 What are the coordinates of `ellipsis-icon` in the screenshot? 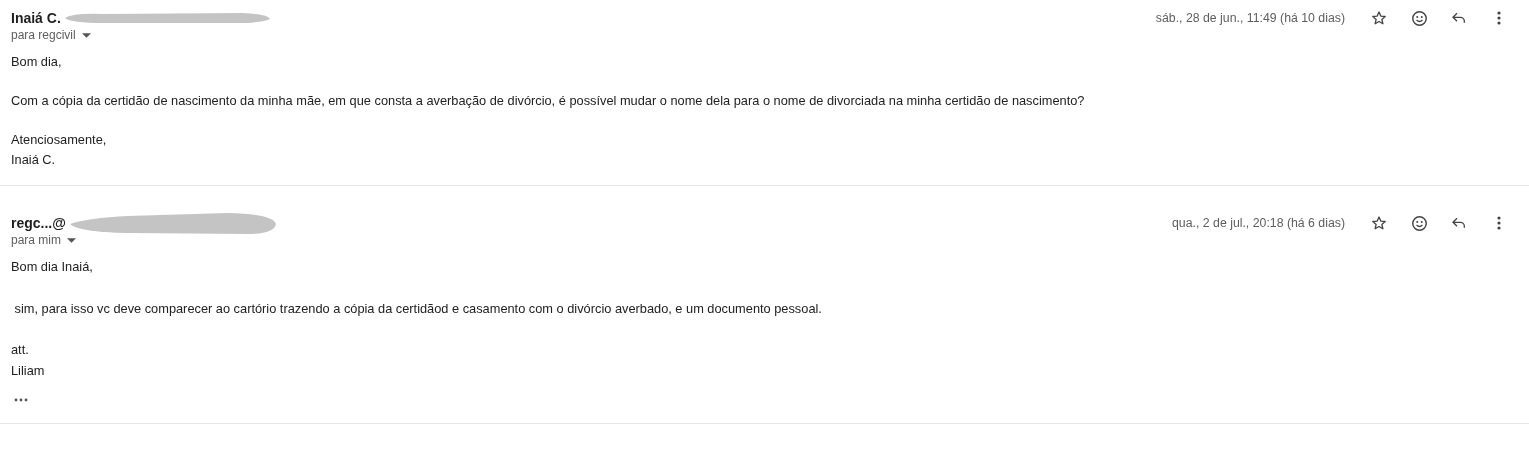 It's located at (21, 400).